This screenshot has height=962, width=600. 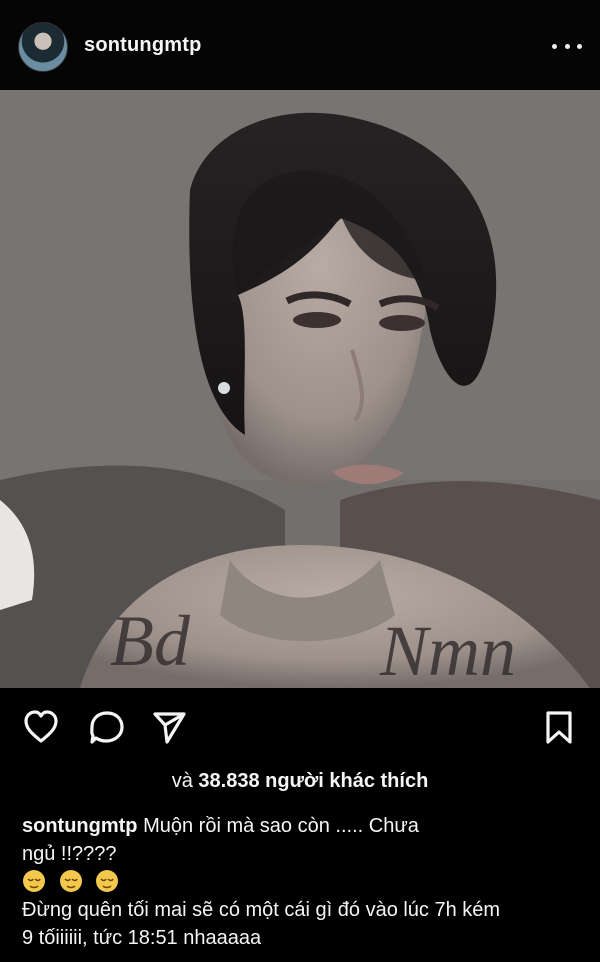 What do you see at coordinates (41, 727) in the screenshot?
I see `heart-icon` at bounding box center [41, 727].